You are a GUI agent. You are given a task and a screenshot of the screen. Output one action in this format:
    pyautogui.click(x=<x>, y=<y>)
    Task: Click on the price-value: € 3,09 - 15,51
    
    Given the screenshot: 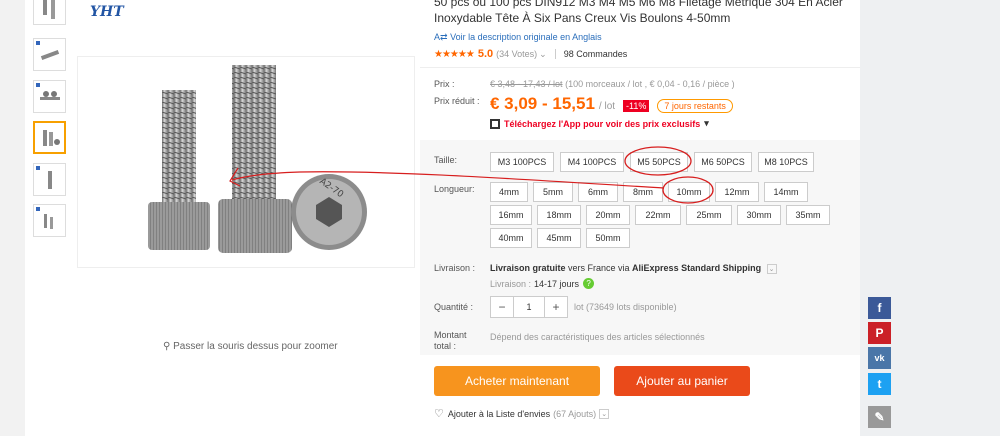 What is the action you would take?
    pyautogui.click(x=542, y=103)
    